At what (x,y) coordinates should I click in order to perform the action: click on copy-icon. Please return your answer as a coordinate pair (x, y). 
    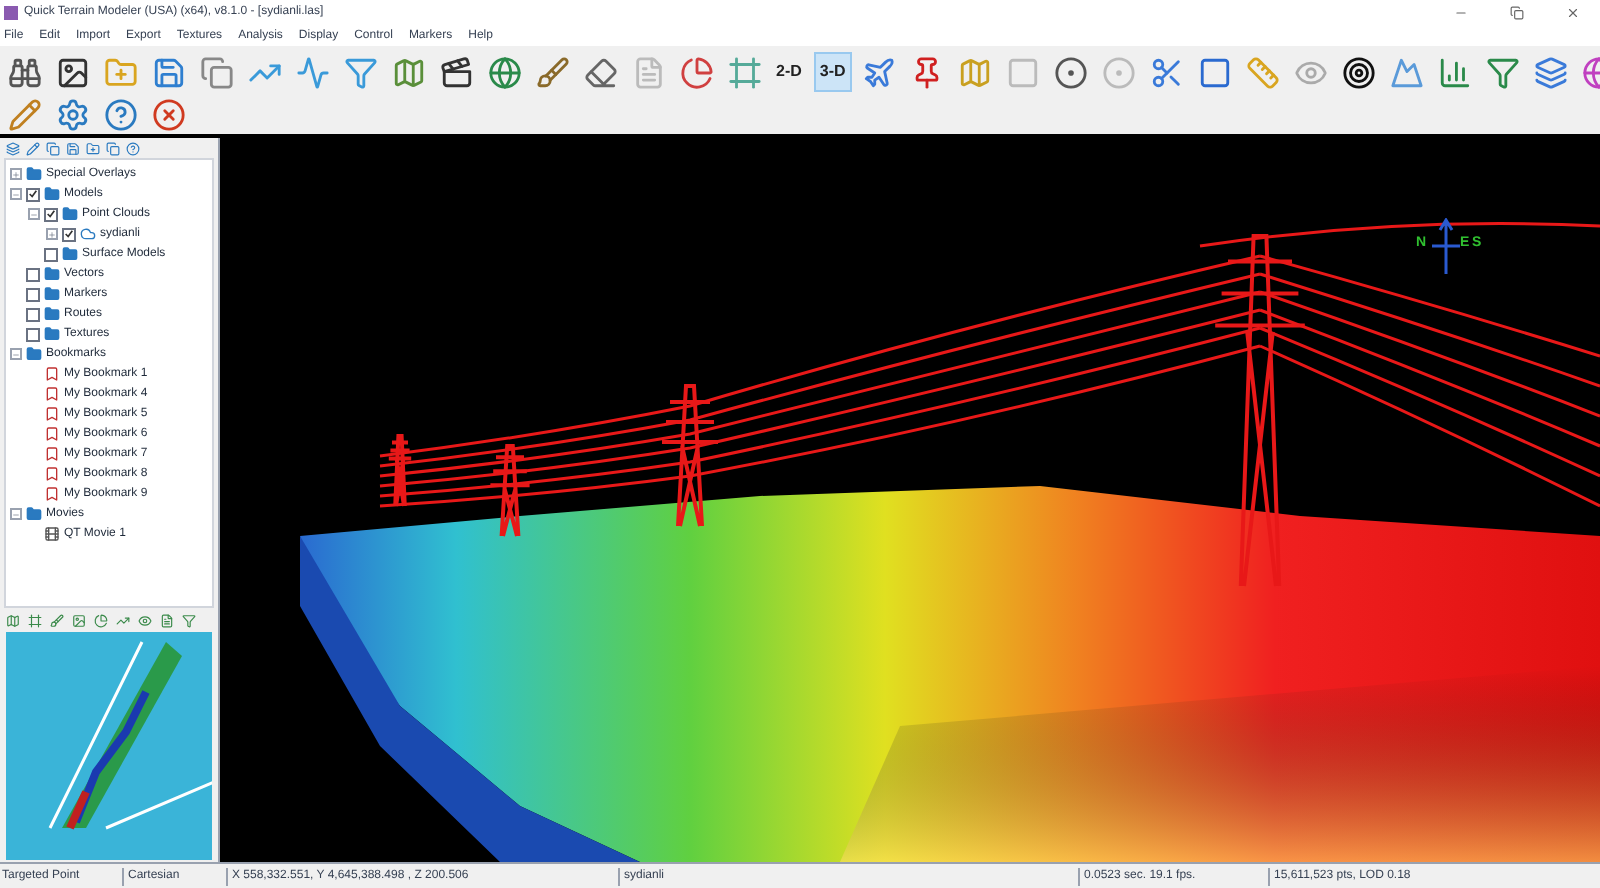
    Looking at the image, I should click on (216, 72).